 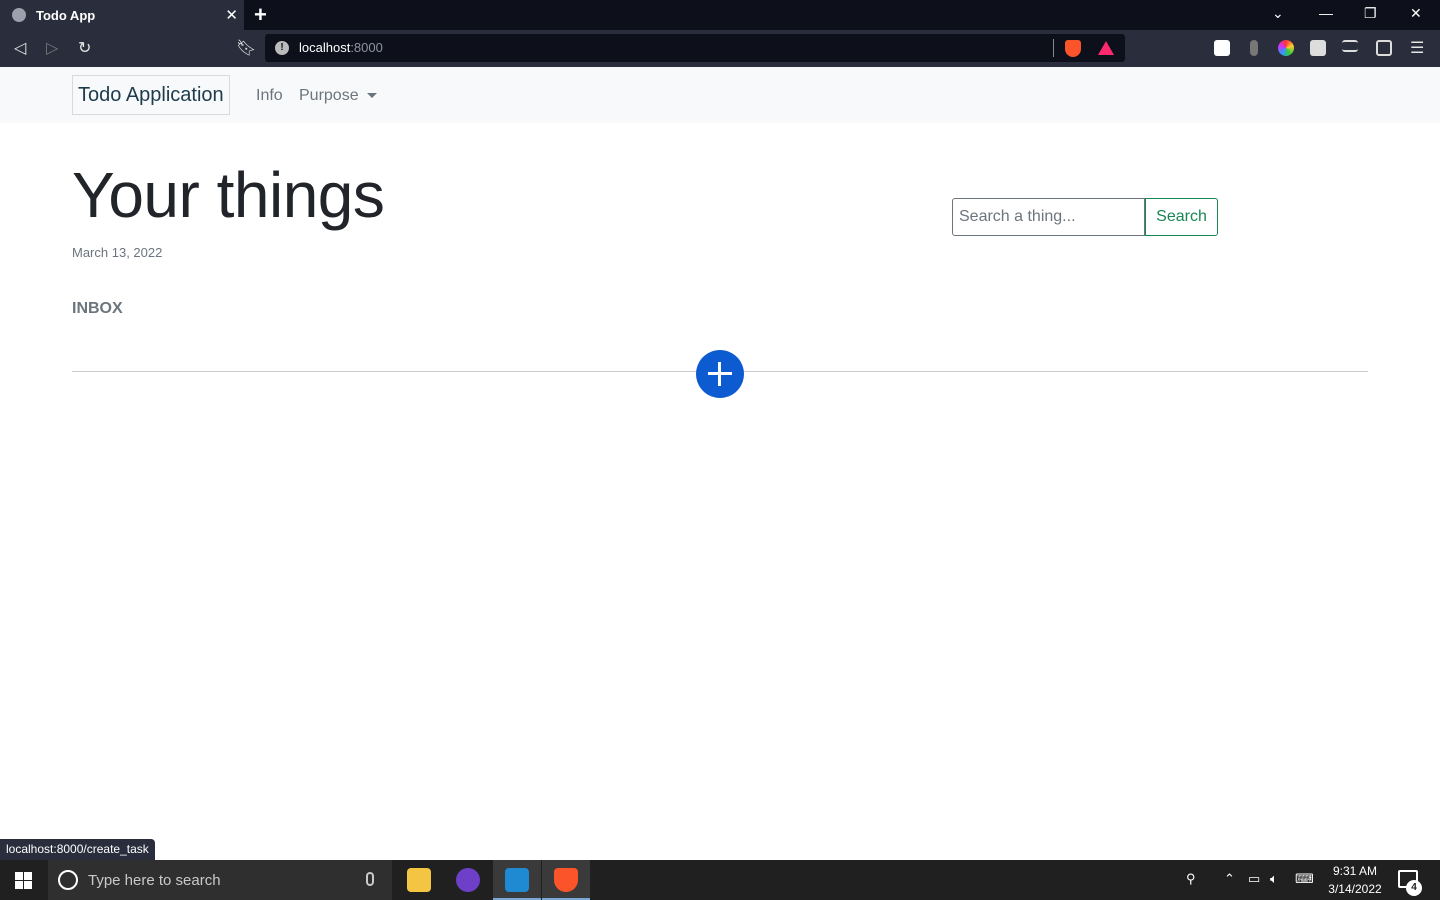 I want to click on new-tab-button: +, so click(x=260, y=15).